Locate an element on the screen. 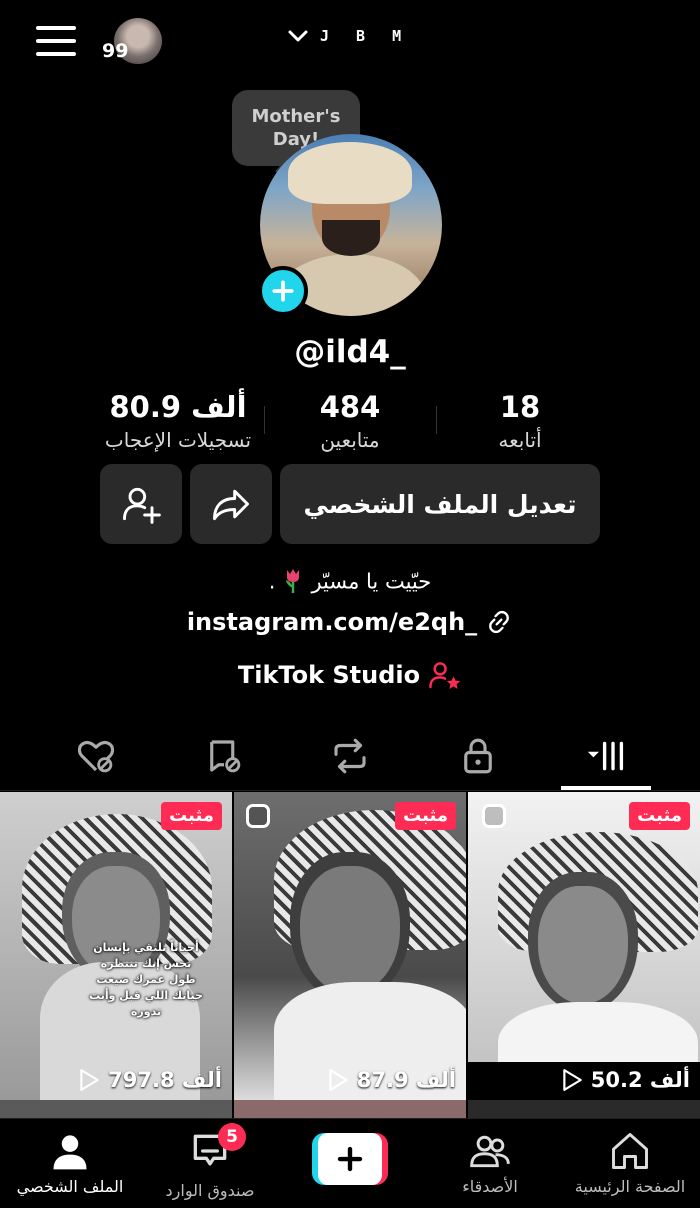 The image size is (700, 1208). add-story-button is located at coordinates (283, 291).